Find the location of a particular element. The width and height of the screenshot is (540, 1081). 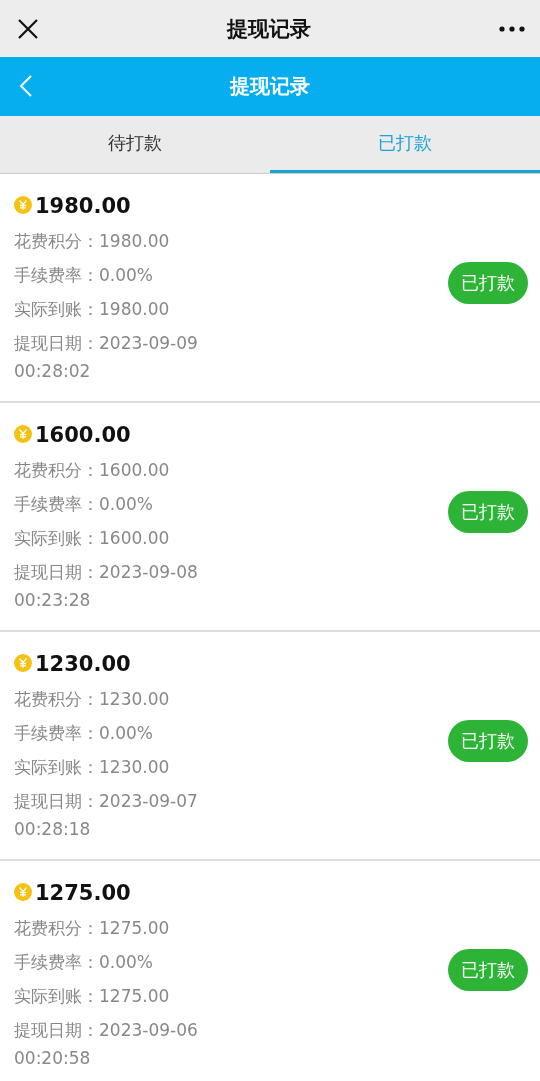

amount: 1980.00 is located at coordinates (83, 206).